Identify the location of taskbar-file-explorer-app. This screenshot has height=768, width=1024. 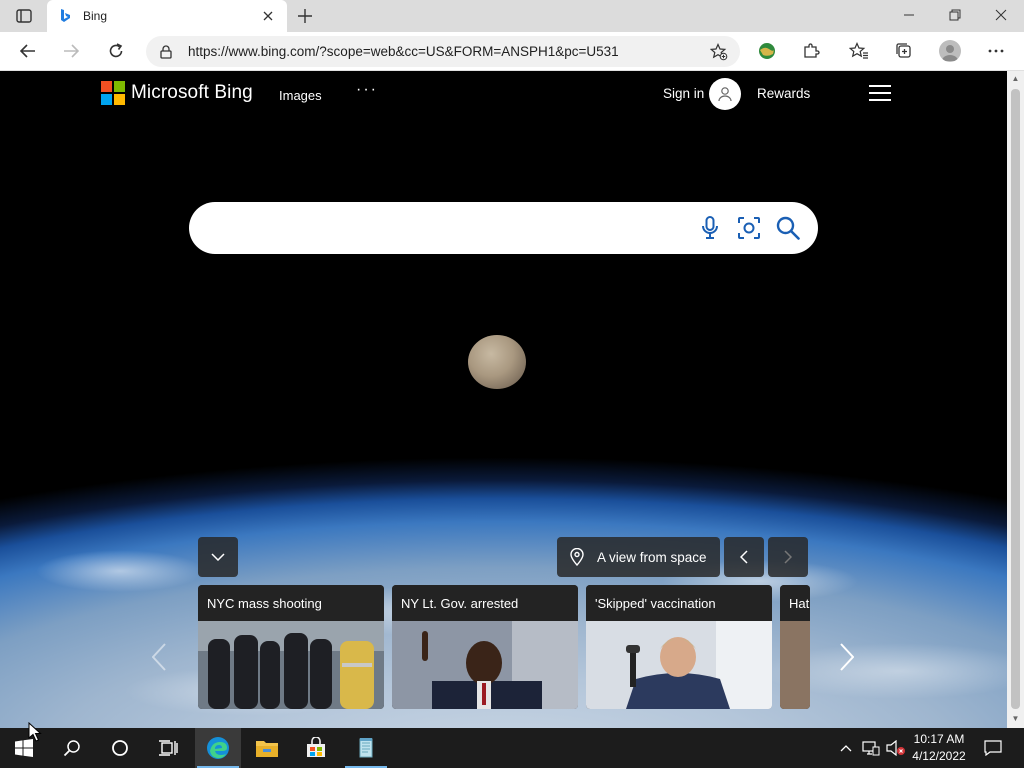
(267, 748).